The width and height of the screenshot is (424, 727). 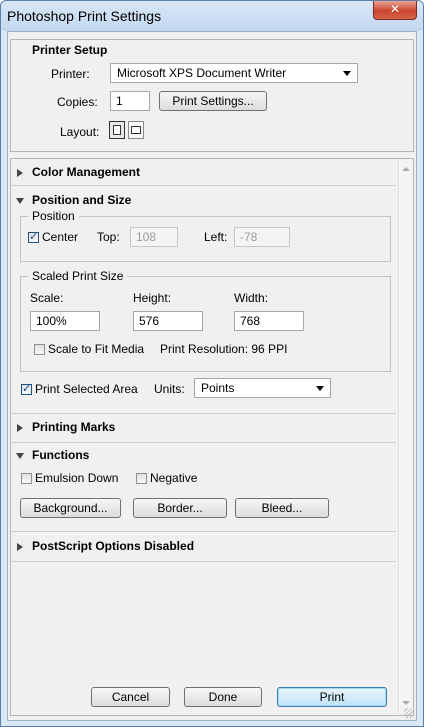 I want to click on printer-select: Microsoft XPS Document Writer, so click(x=234, y=73).